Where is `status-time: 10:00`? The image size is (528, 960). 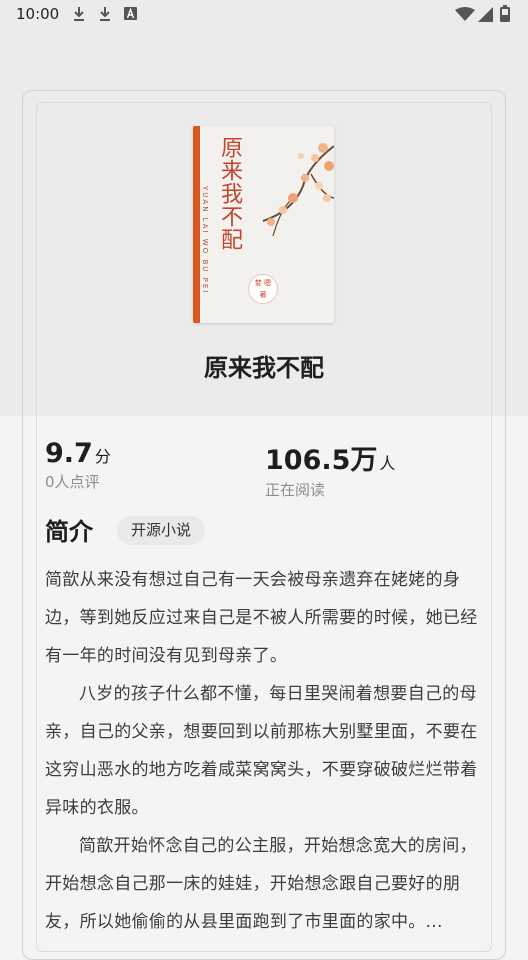
status-time: 10:00 is located at coordinates (38, 14).